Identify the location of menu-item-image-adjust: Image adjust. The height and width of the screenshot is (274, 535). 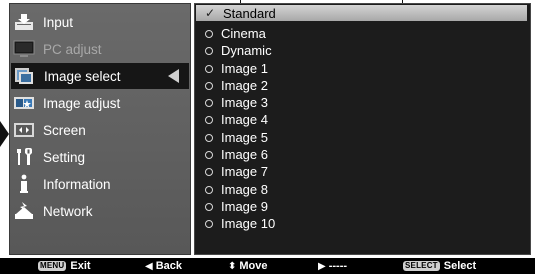
(101, 103).